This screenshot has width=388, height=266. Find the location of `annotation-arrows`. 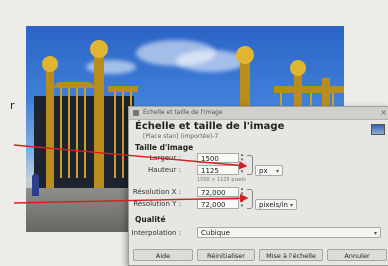

annotation-arrows is located at coordinates (131, 174).